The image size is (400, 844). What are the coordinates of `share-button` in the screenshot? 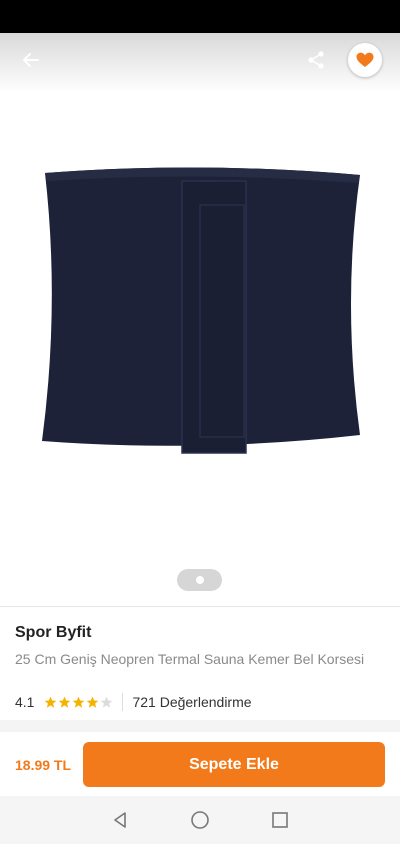 It's located at (316, 60).